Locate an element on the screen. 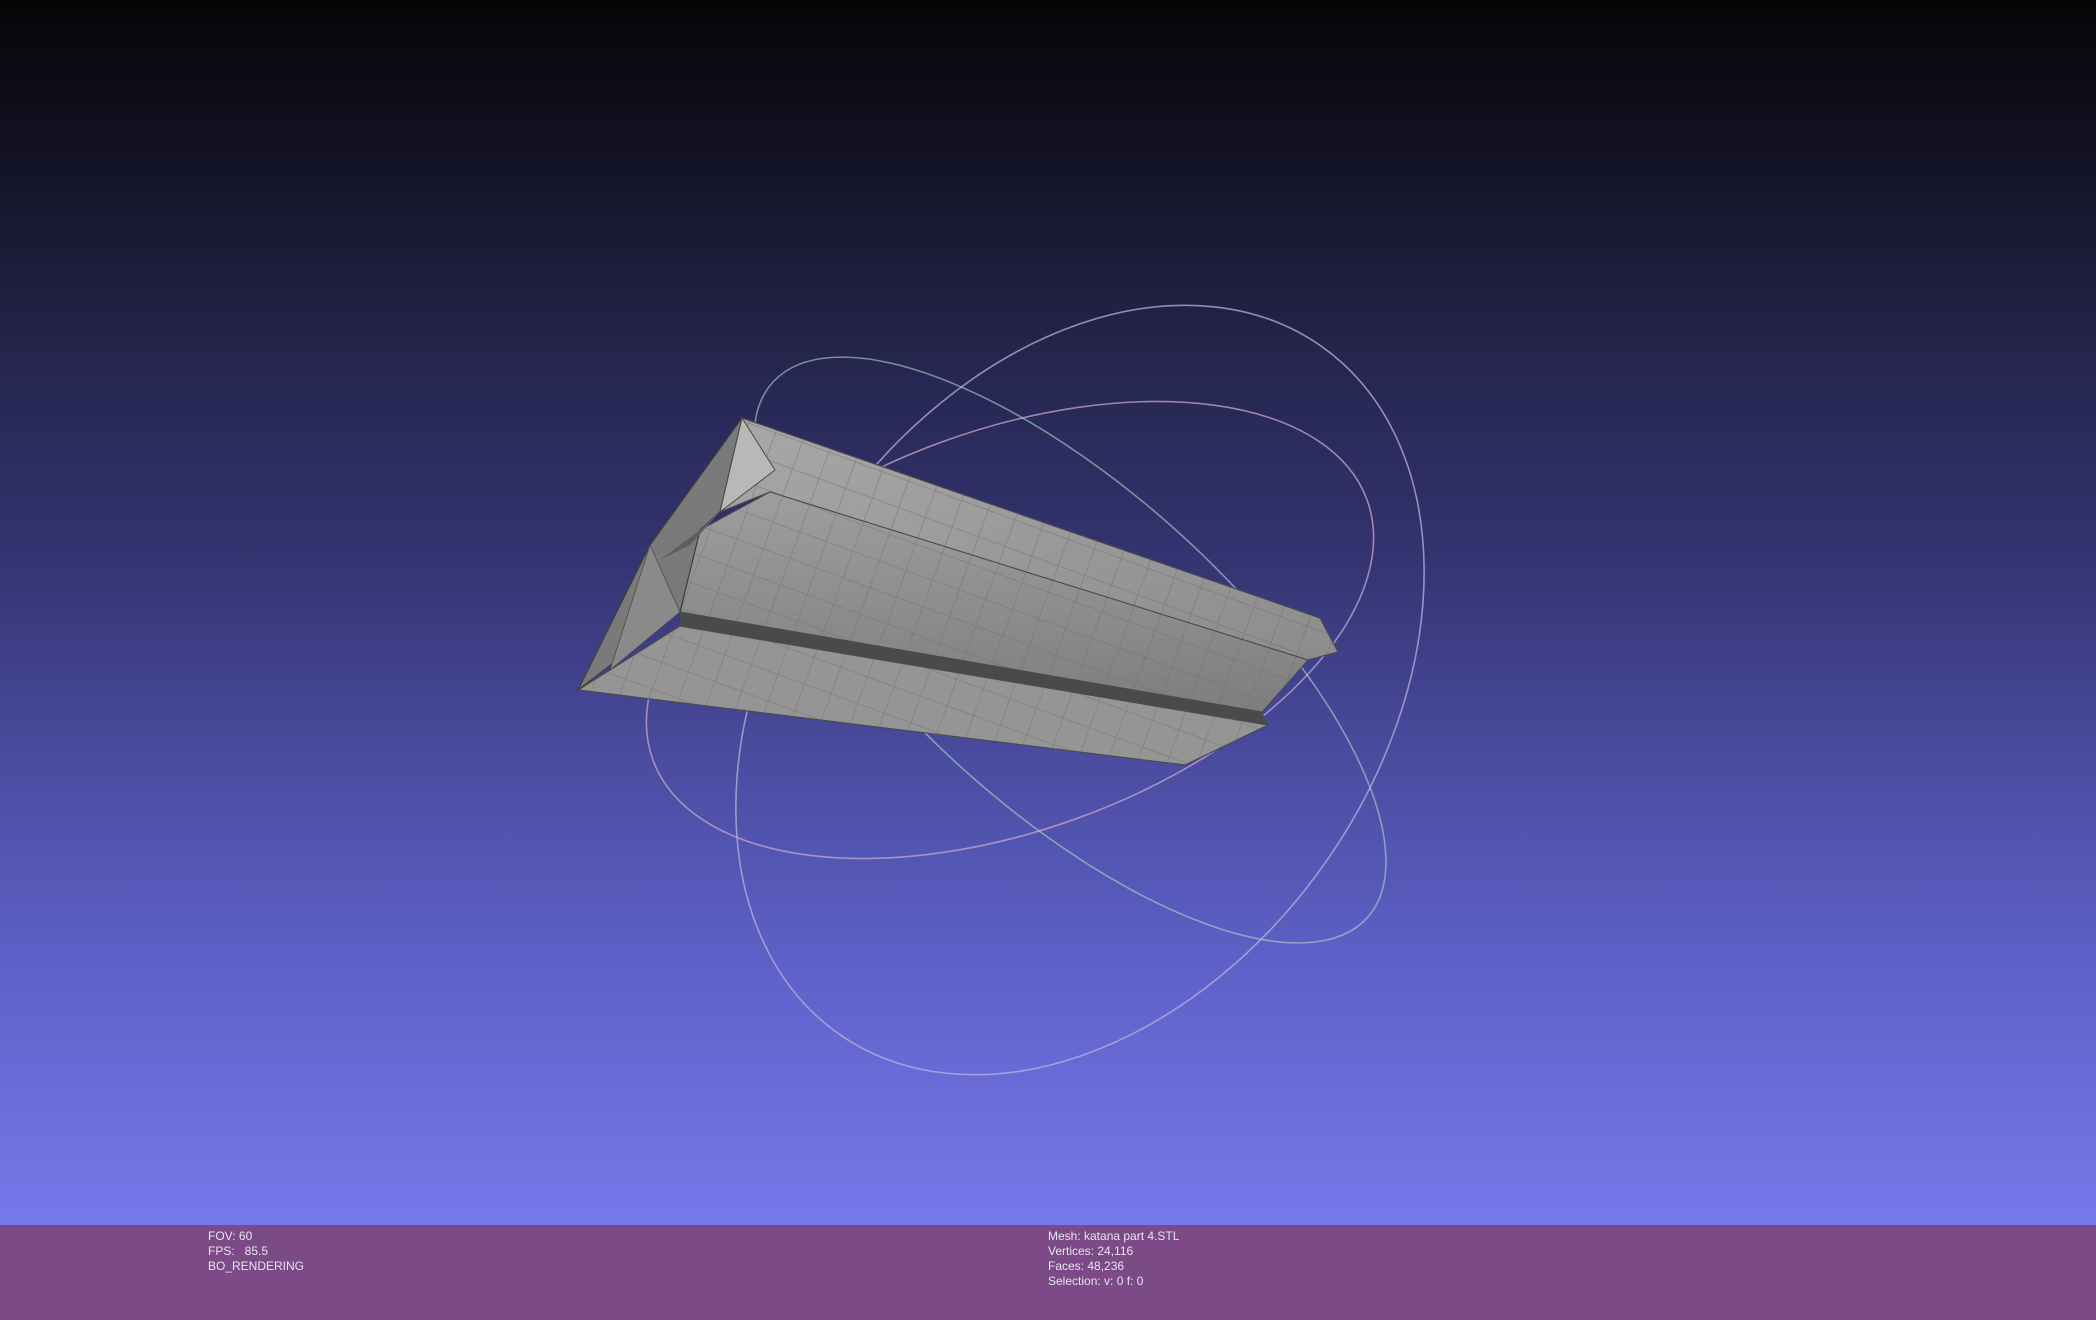 The width and height of the screenshot is (2096, 1320). mesh-katana-part is located at coordinates (958, 591).